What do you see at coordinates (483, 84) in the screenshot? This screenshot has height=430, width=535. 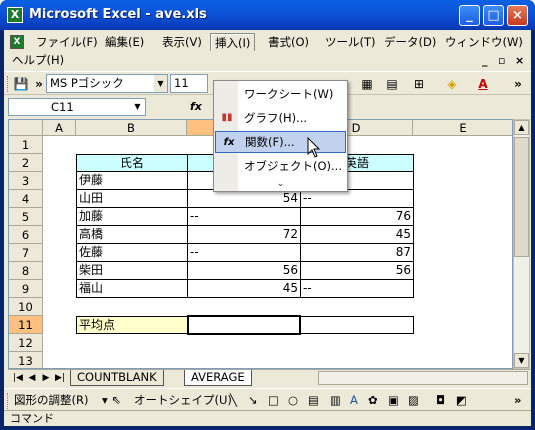 I see `font-color-icon: A` at bounding box center [483, 84].